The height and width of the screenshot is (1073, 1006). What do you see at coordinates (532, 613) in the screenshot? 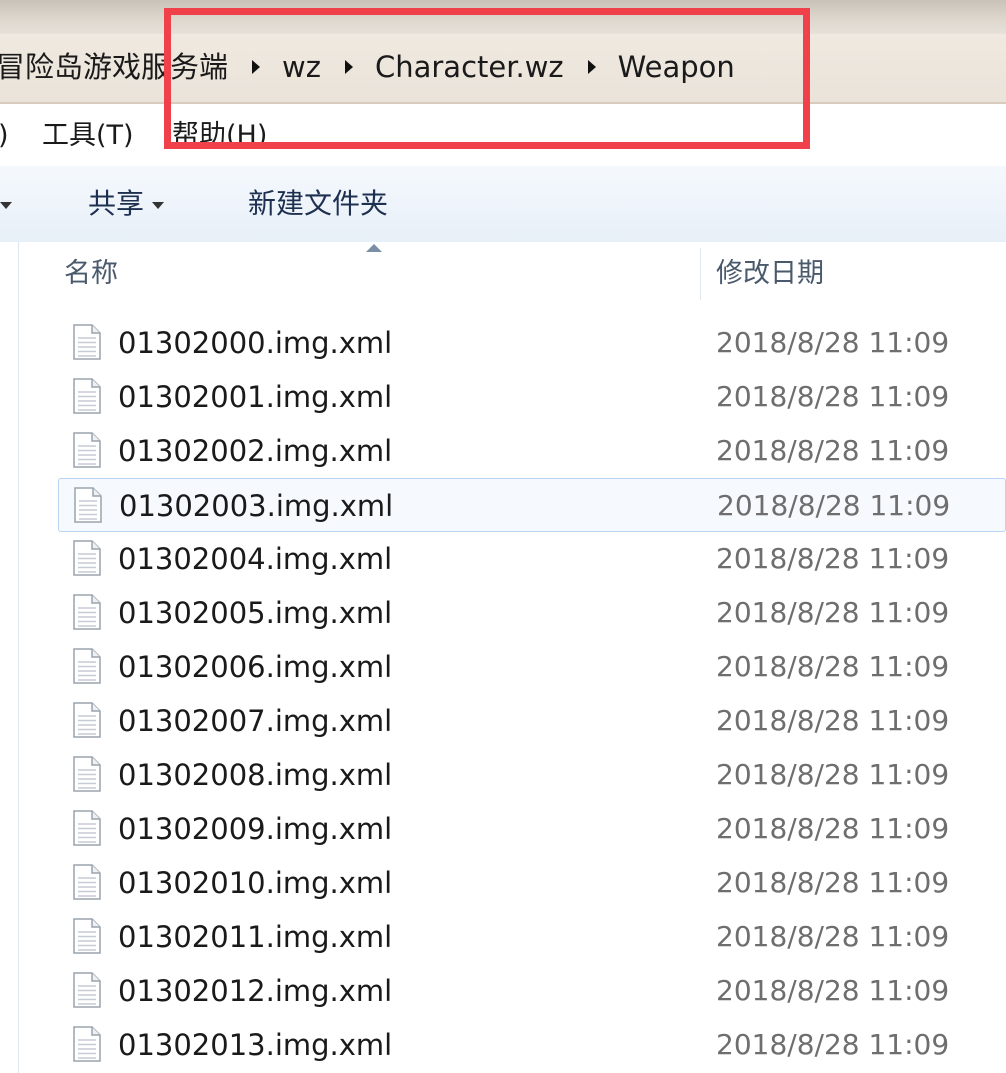
I see `file-row: 01302005.img.xml 2018/8/28 11:09` at bounding box center [532, 613].